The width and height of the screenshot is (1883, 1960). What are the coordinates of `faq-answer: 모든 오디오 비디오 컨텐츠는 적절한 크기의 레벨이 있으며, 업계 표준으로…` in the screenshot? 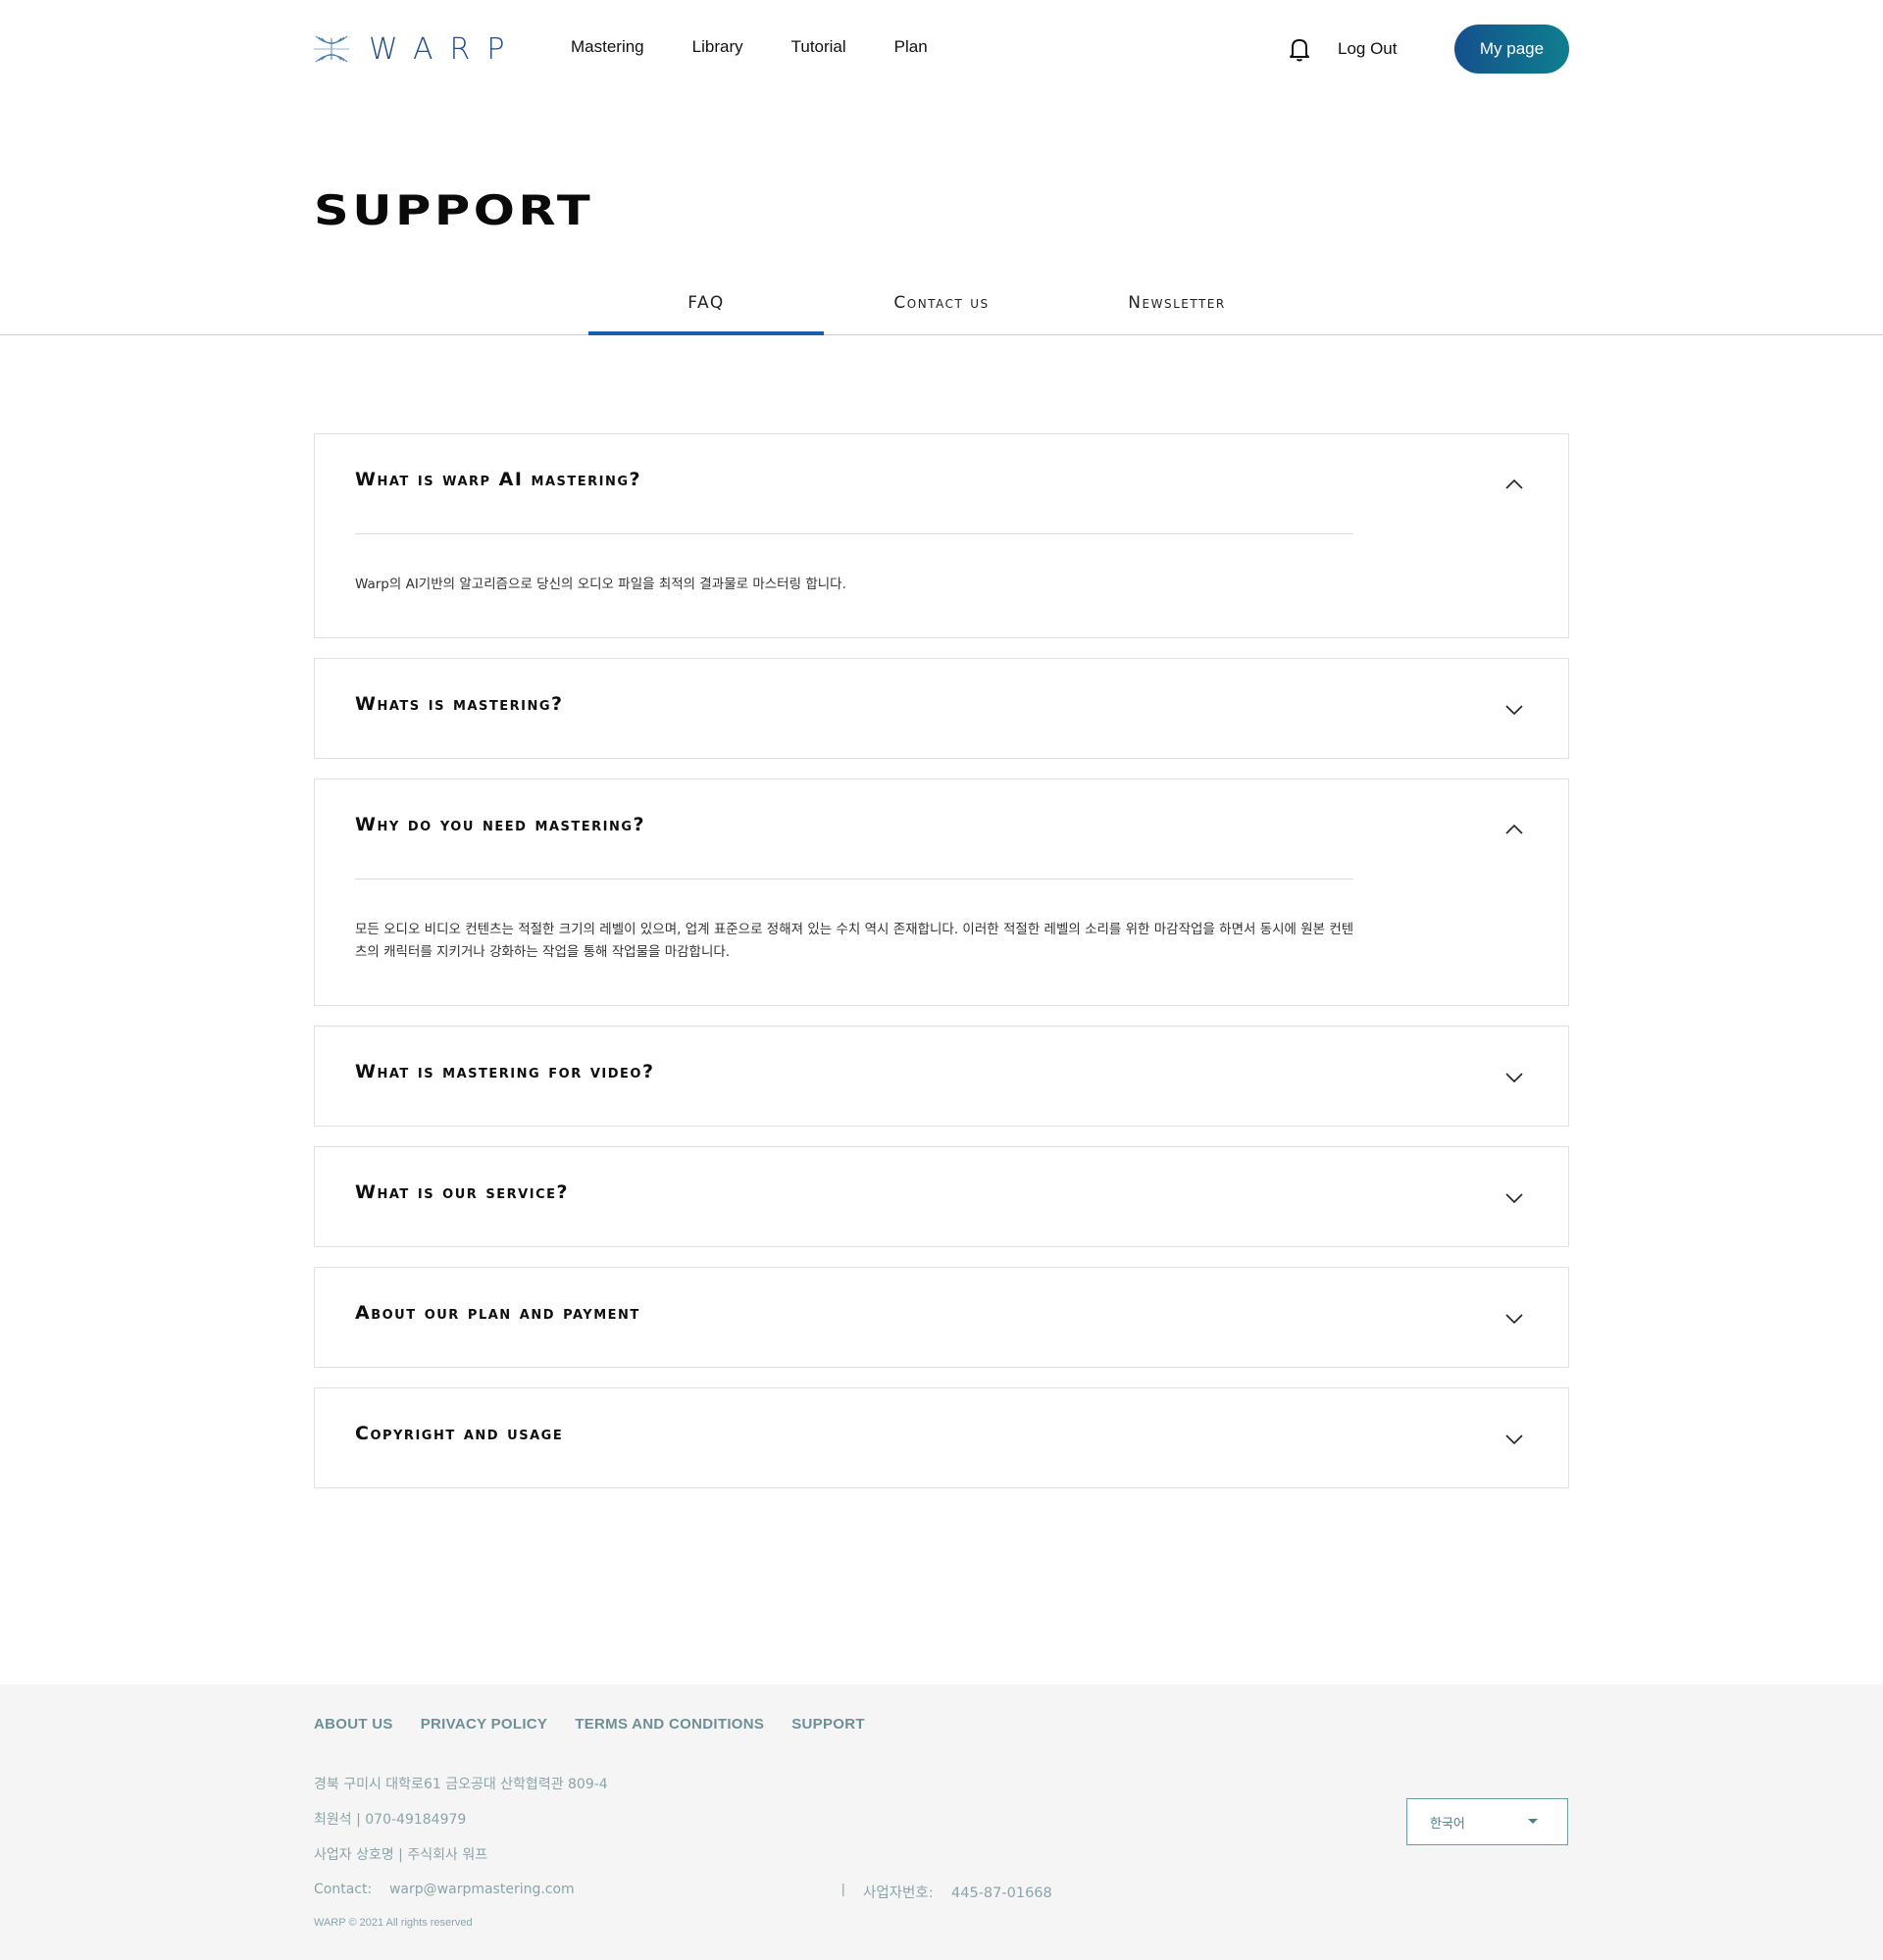 It's located at (854, 941).